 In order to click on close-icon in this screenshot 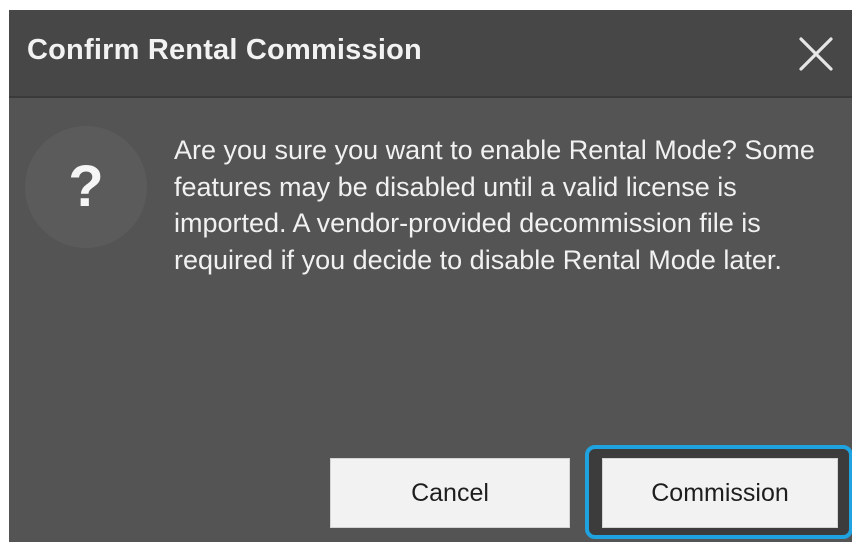, I will do `click(816, 54)`.